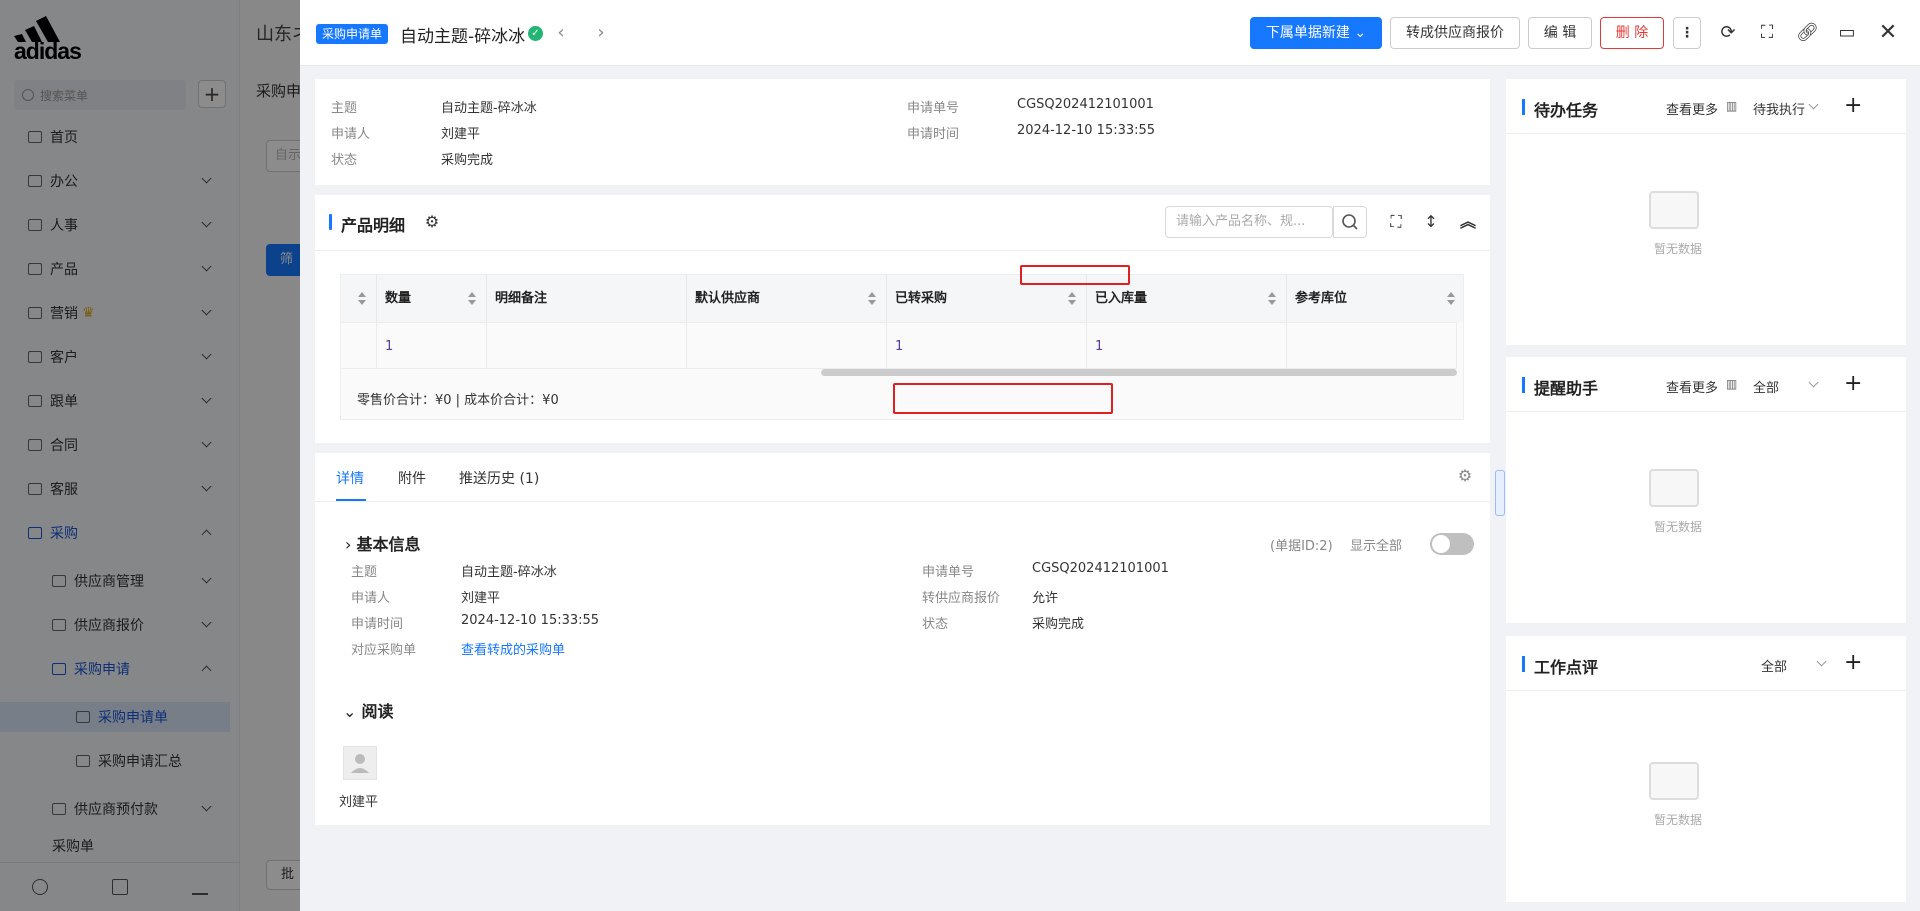  What do you see at coordinates (521, 298) in the screenshot?
I see `column-header-label: 明细备注` at bounding box center [521, 298].